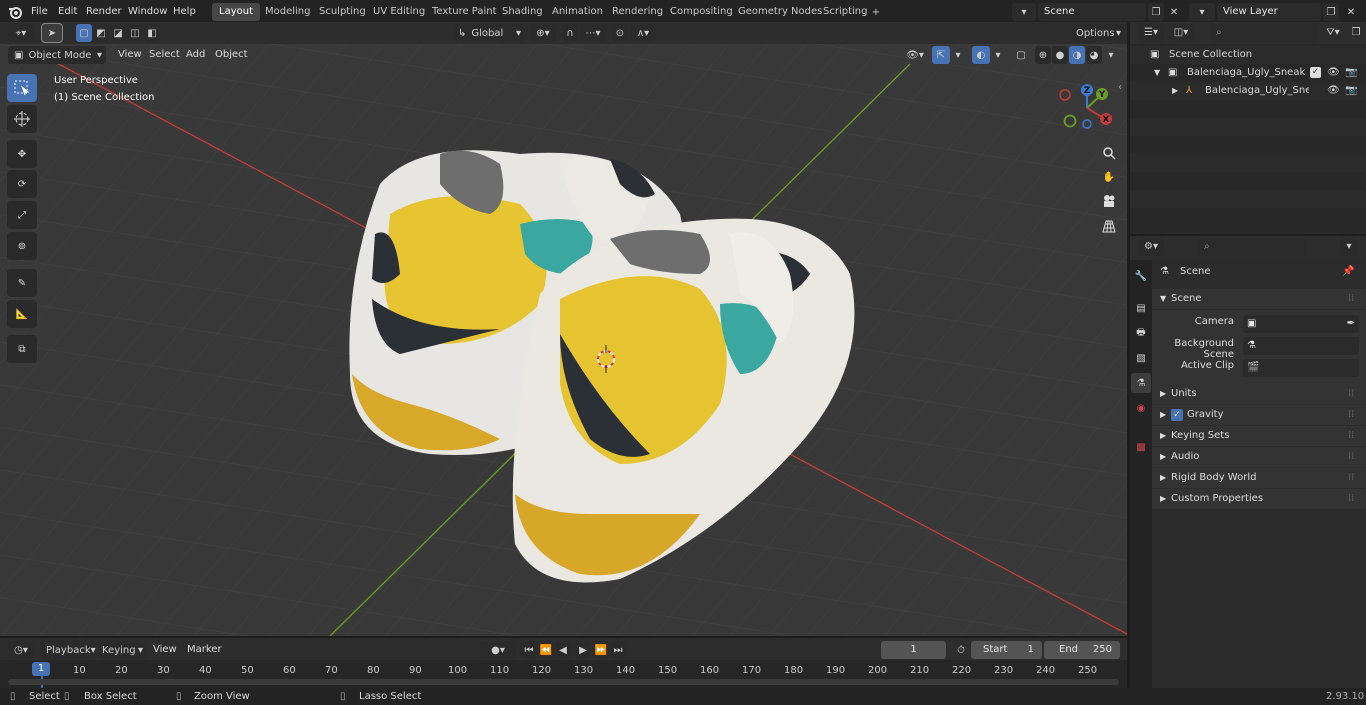 The width and height of the screenshot is (1366, 705). Describe the element at coordinates (1141, 276) in the screenshot. I see `tool-tab-icon: 🔧` at that location.